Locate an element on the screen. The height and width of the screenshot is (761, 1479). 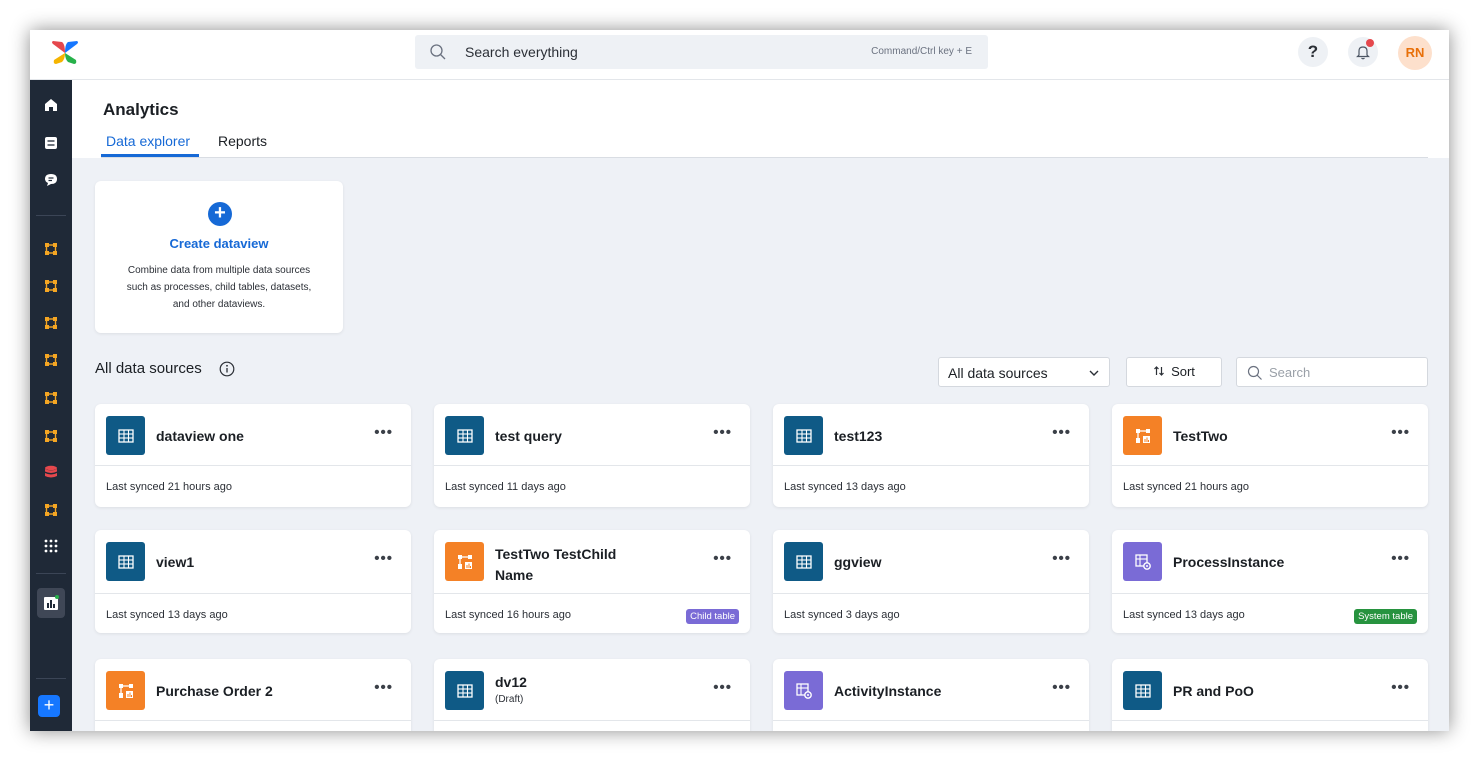
draft-label: (Draft) is located at coordinates (509, 699).